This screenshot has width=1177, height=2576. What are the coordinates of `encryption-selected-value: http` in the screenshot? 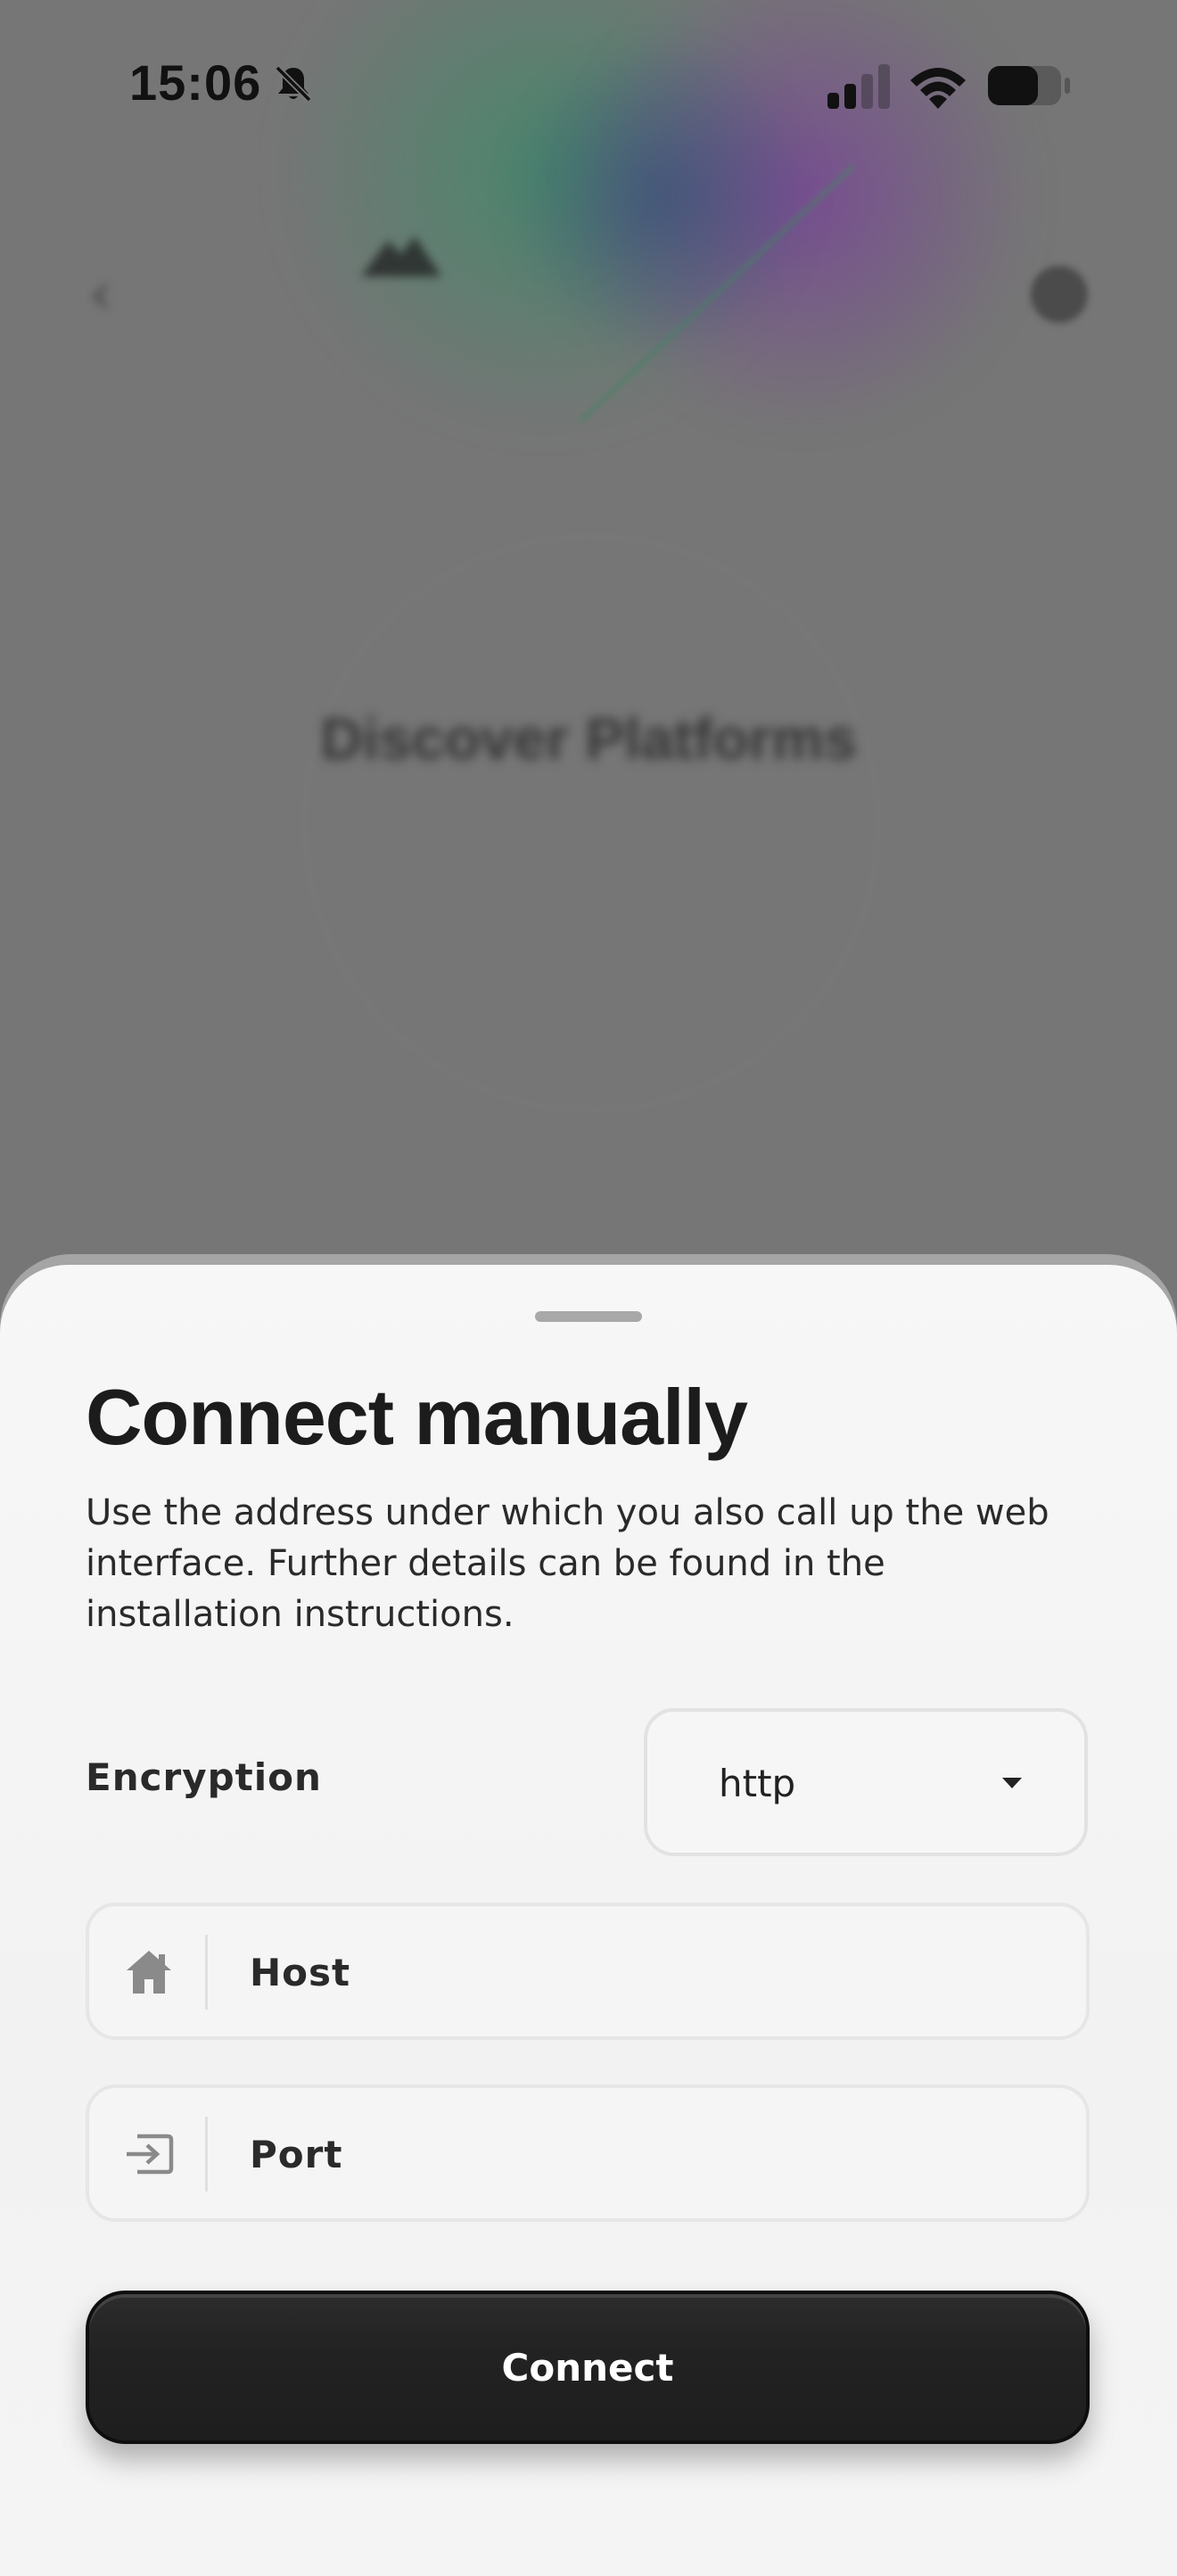 It's located at (757, 1784).